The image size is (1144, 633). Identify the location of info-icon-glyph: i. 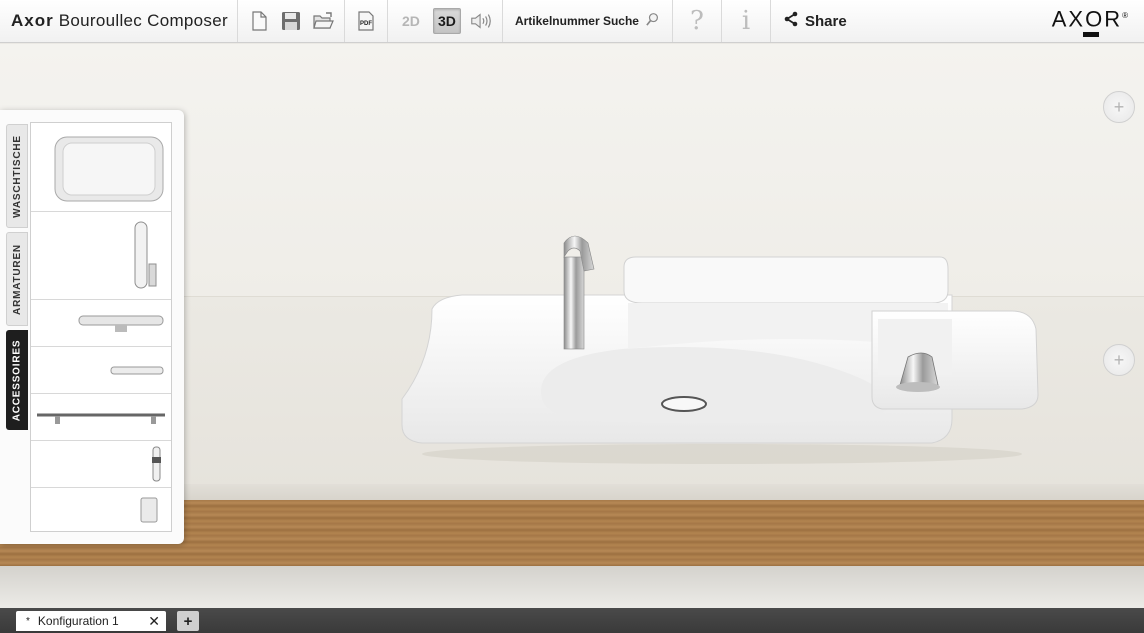
(746, 21).